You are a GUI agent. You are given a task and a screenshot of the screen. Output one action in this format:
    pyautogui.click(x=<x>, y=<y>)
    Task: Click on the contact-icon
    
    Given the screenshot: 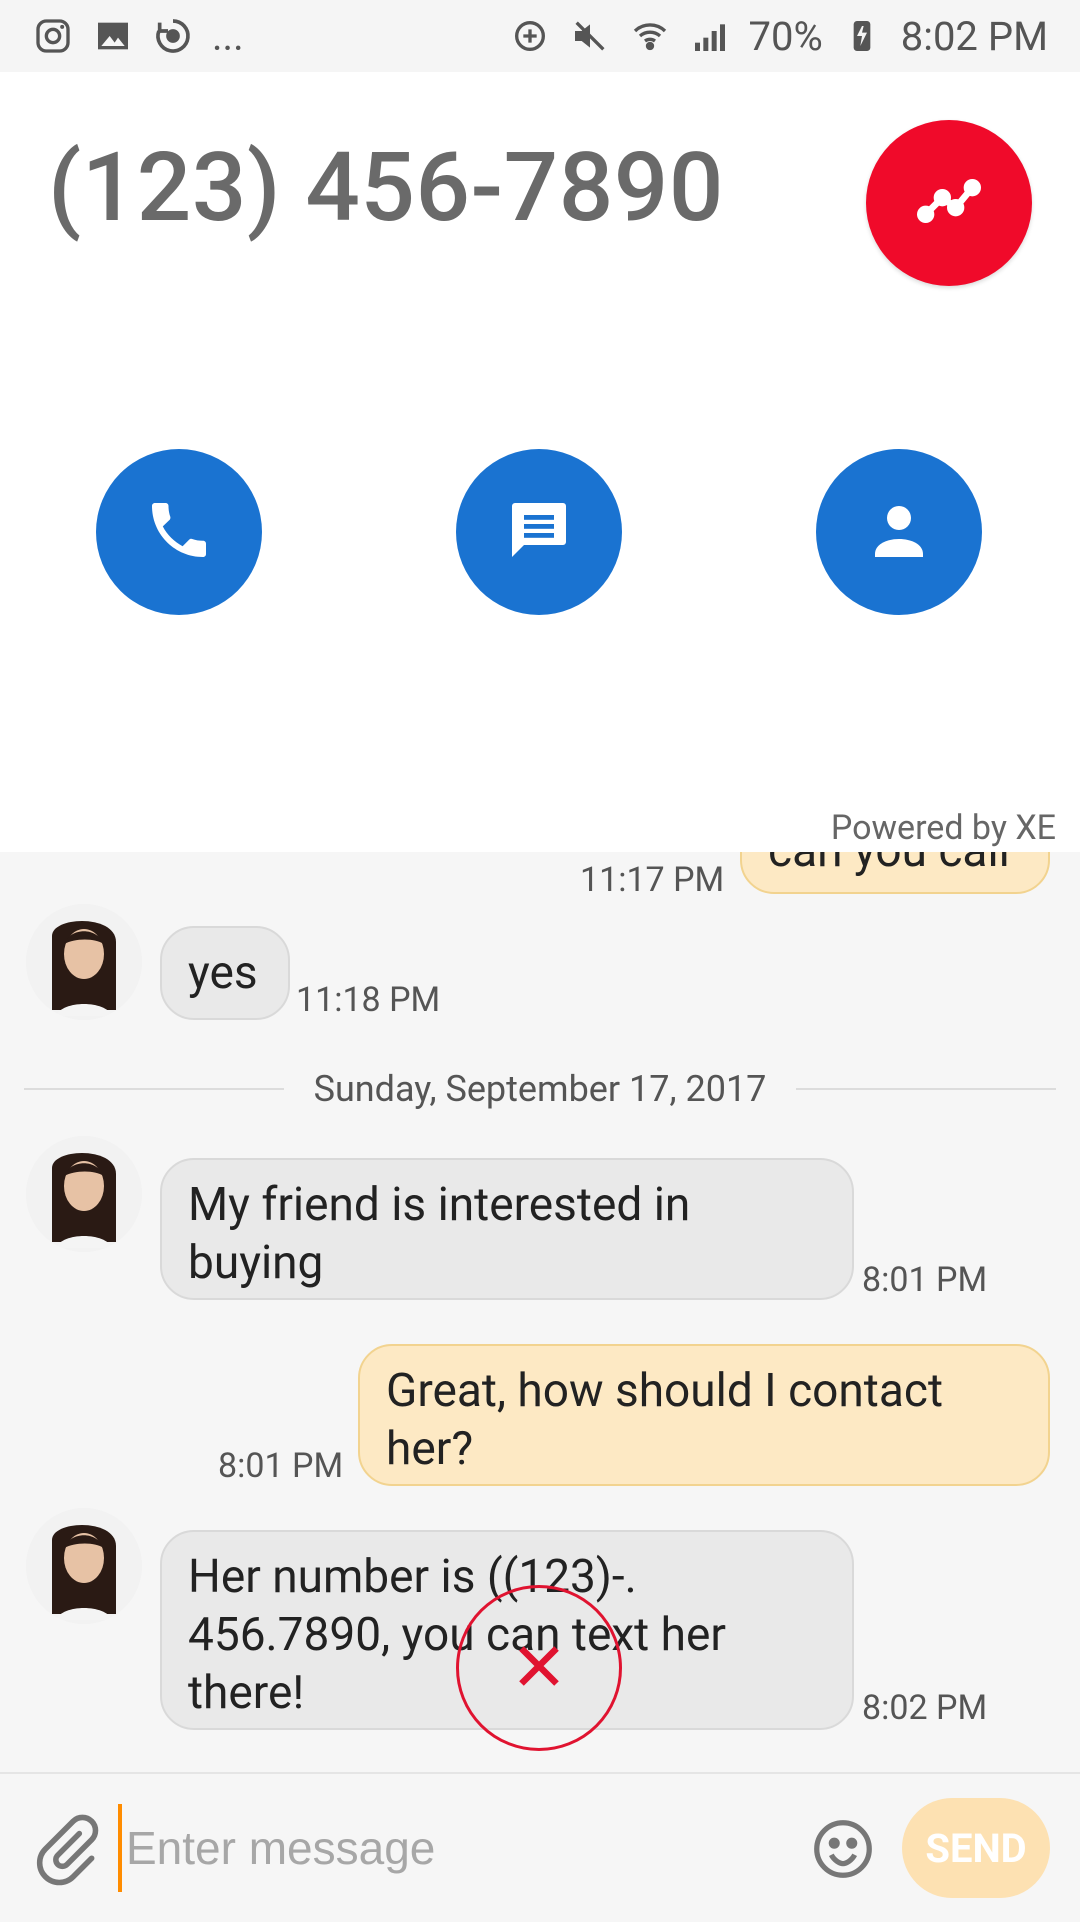 What is the action you would take?
    pyautogui.click(x=899, y=532)
    